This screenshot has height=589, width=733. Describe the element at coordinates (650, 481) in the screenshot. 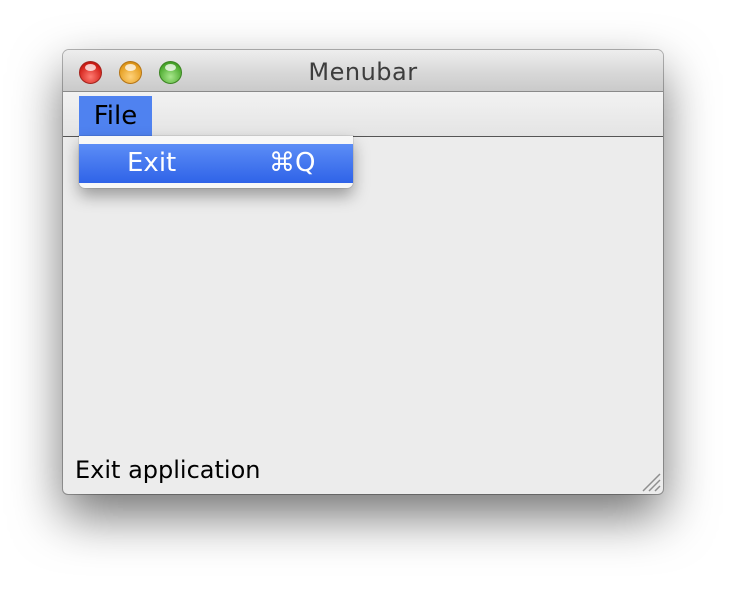

I see `resize-grip-icon` at that location.